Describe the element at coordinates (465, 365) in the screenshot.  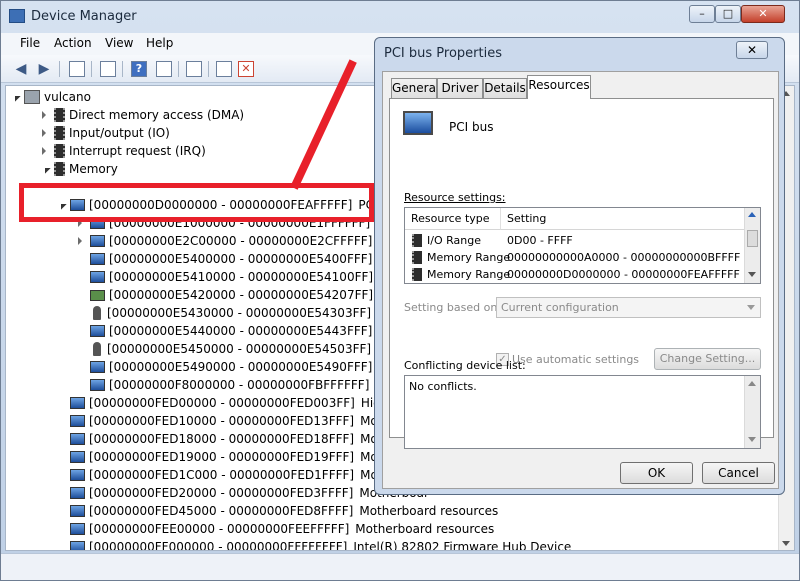
I see `conflict-list-label: Conflicting device list:` at that location.